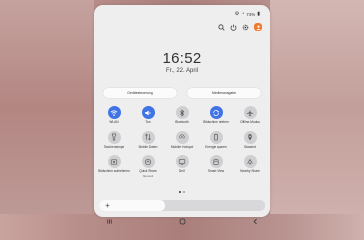 The width and height of the screenshot is (364, 240). Describe the element at coordinates (250, 122) in the screenshot. I see `quick-tile-label: Offline-Modus` at that location.